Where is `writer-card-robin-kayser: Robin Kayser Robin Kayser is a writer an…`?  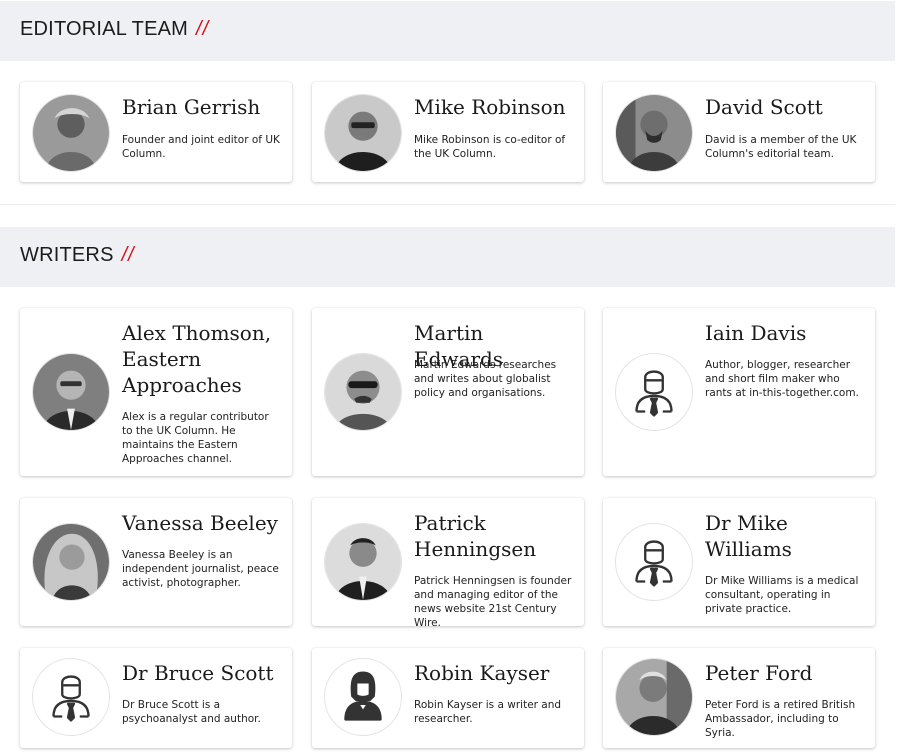 writer-card-robin-kayser: Robin Kayser Robin Kayser is a writer an… is located at coordinates (448, 698).